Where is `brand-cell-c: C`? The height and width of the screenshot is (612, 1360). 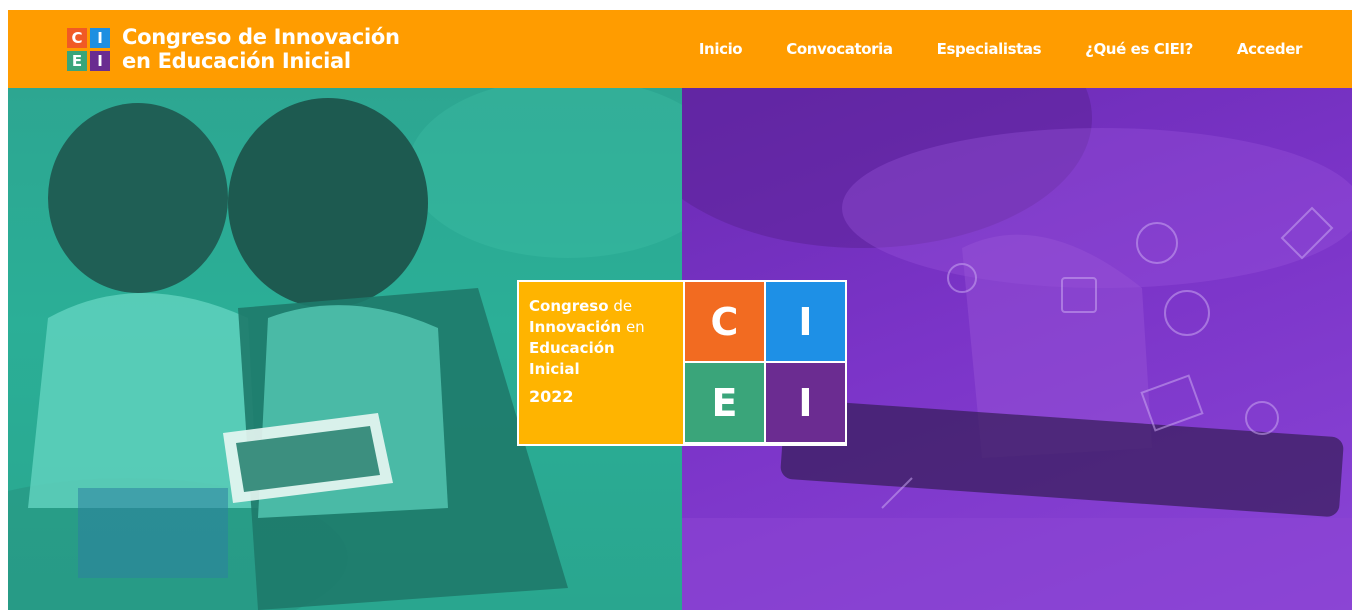 brand-cell-c: C is located at coordinates (77, 37).